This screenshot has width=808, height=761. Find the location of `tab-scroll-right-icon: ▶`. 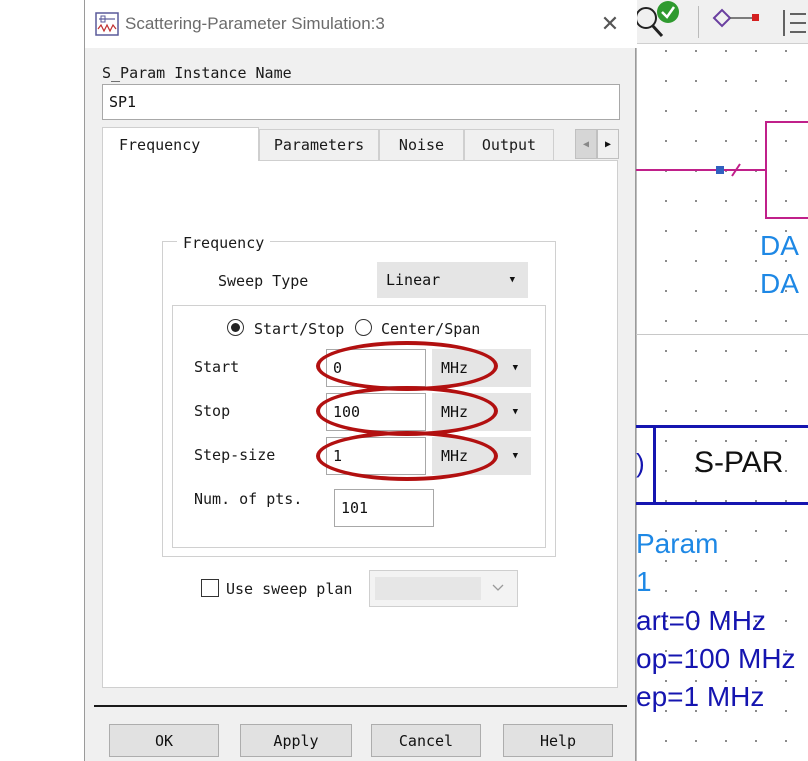

tab-scroll-right-icon: ▶ is located at coordinates (608, 144).